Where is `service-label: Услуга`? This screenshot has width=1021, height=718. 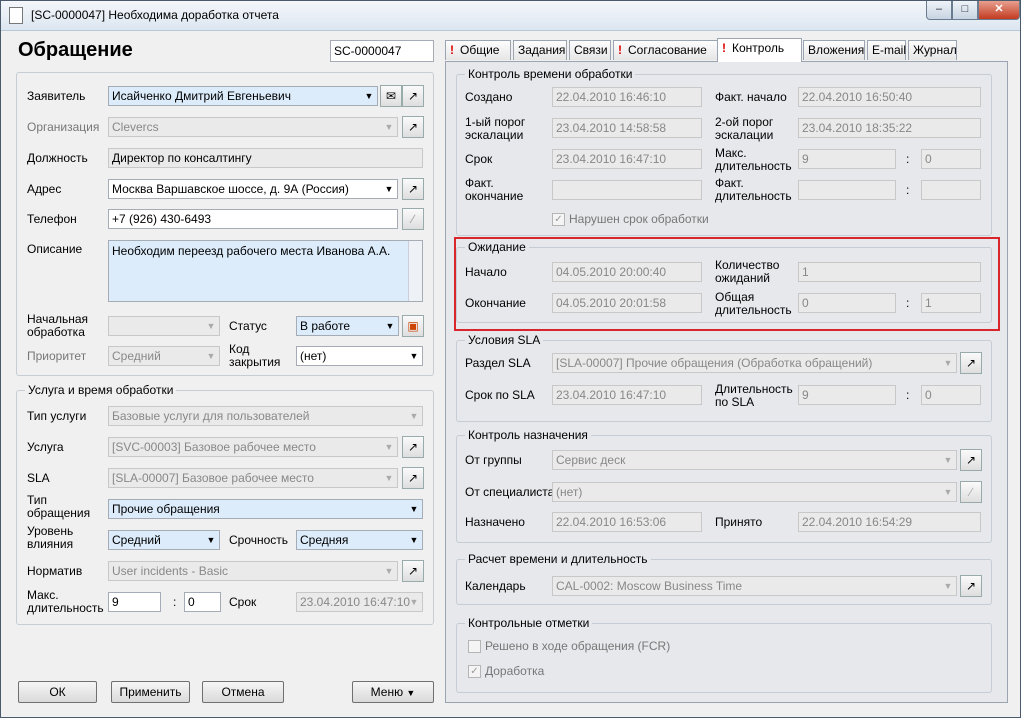
service-label: Услуга is located at coordinates (45, 447).